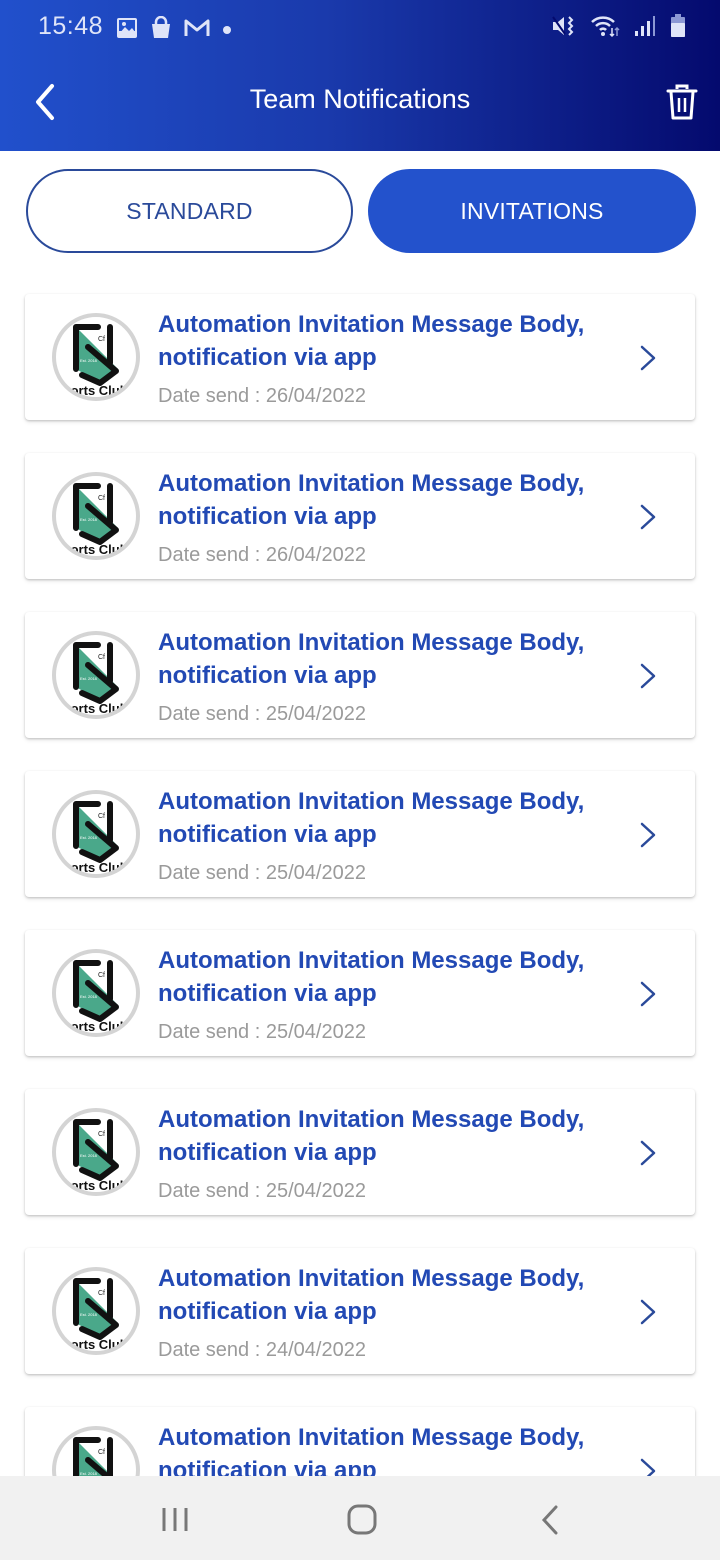 The height and width of the screenshot is (1560, 720). I want to click on status-bar: 15:48, so click(360, 28).